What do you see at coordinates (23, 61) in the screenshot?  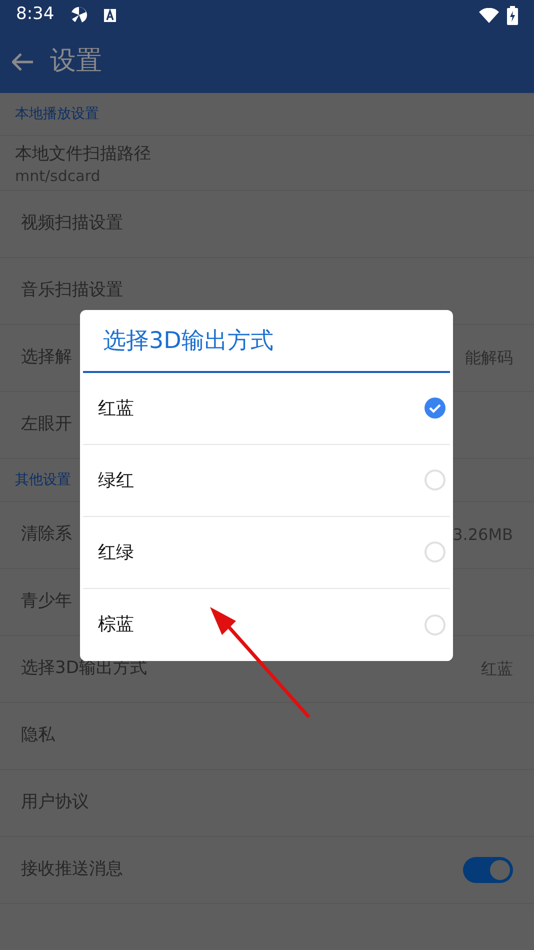 I see `back-arrow-icon` at bounding box center [23, 61].